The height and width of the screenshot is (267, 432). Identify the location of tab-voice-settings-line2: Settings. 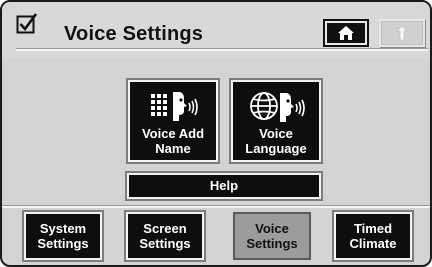
(272, 243).